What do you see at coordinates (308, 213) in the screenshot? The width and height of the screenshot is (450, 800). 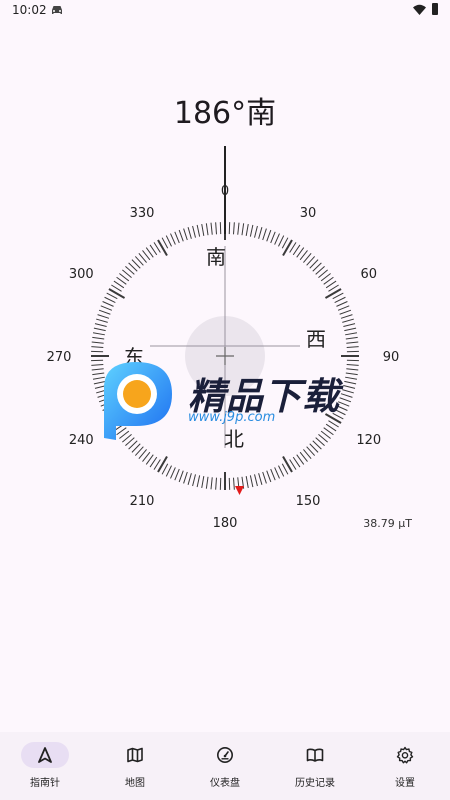 I see `dial-number: 30` at bounding box center [308, 213].